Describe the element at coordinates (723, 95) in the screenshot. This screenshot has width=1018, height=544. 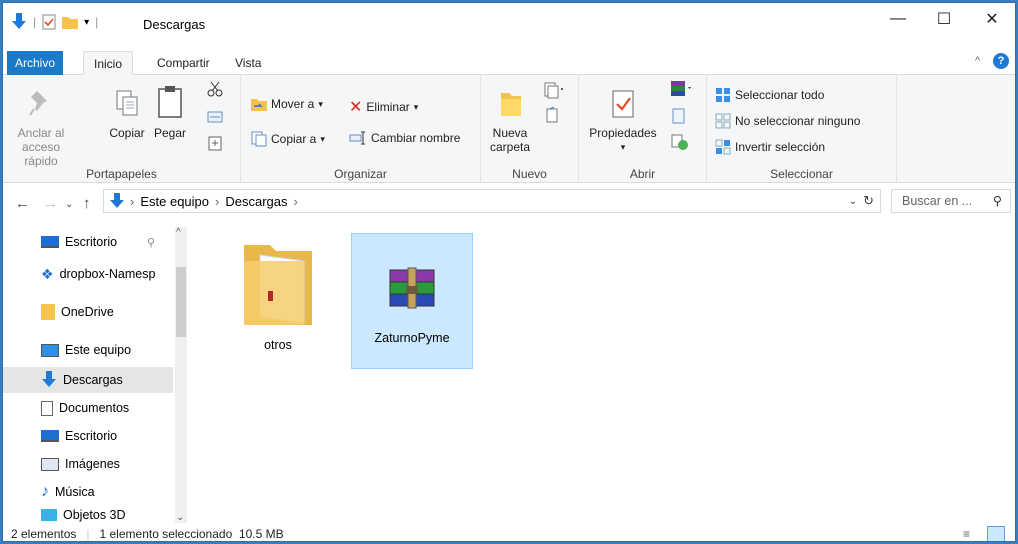
I see `select-all-icon` at that location.